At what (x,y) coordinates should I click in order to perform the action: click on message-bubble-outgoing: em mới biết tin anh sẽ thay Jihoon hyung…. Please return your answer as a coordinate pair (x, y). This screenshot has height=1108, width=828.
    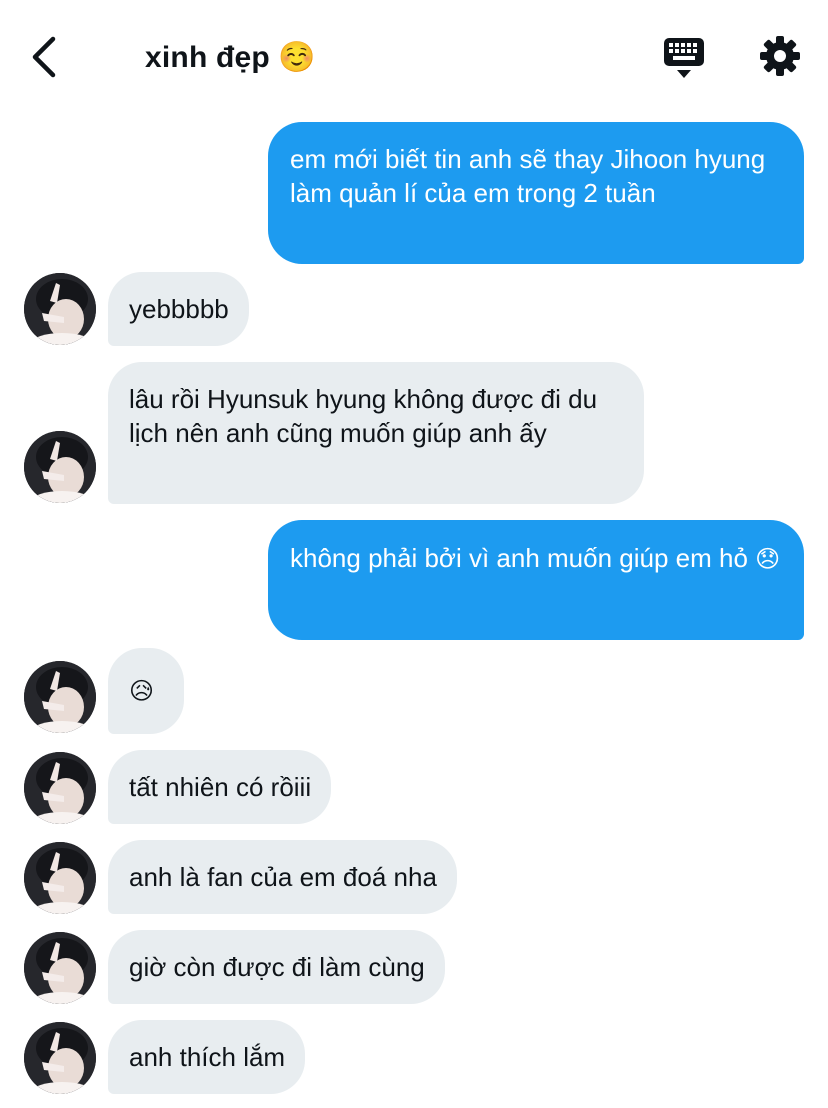
    Looking at the image, I should click on (536, 193).